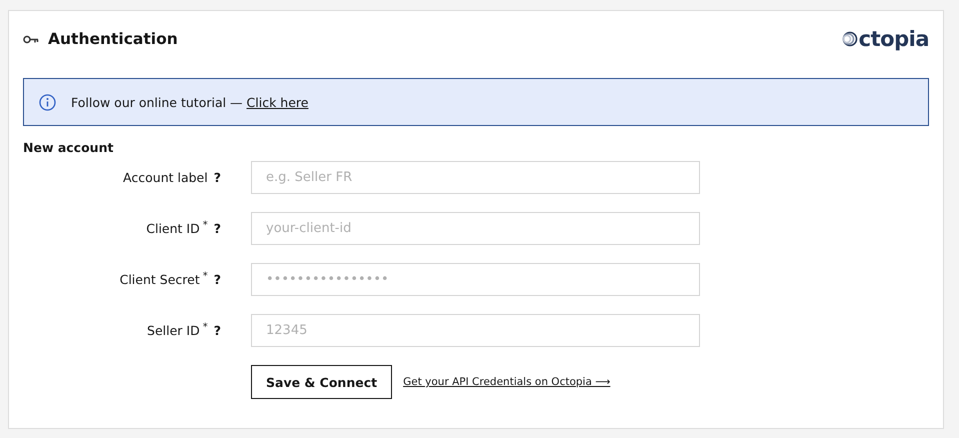  What do you see at coordinates (160, 279) in the screenshot?
I see `field-label: Client Secret` at bounding box center [160, 279].